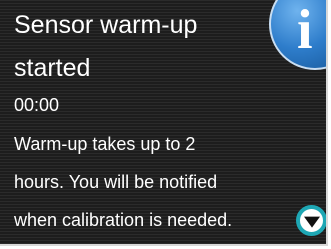 This screenshot has height=249, width=331. What do you see at coordinates (37, 105) in the screenshot?
I see `elapsed-time: 00:00` at bounding box center [37, 105].